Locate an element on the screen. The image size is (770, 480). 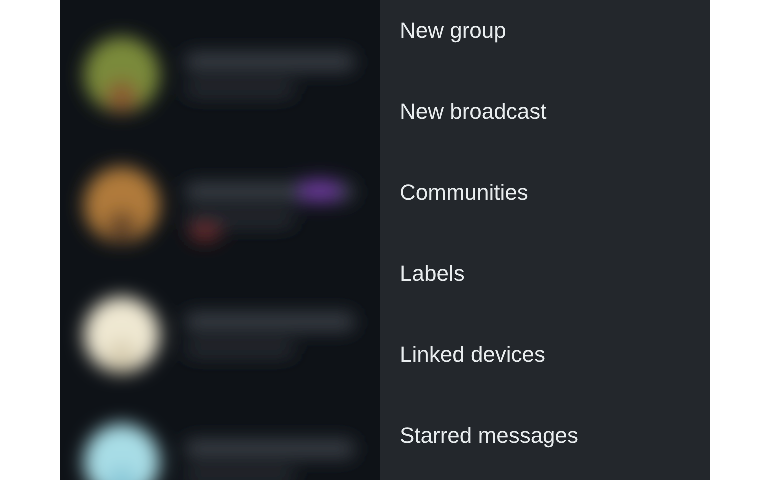
menu-item: Communities is located at coordinates (545, 192).